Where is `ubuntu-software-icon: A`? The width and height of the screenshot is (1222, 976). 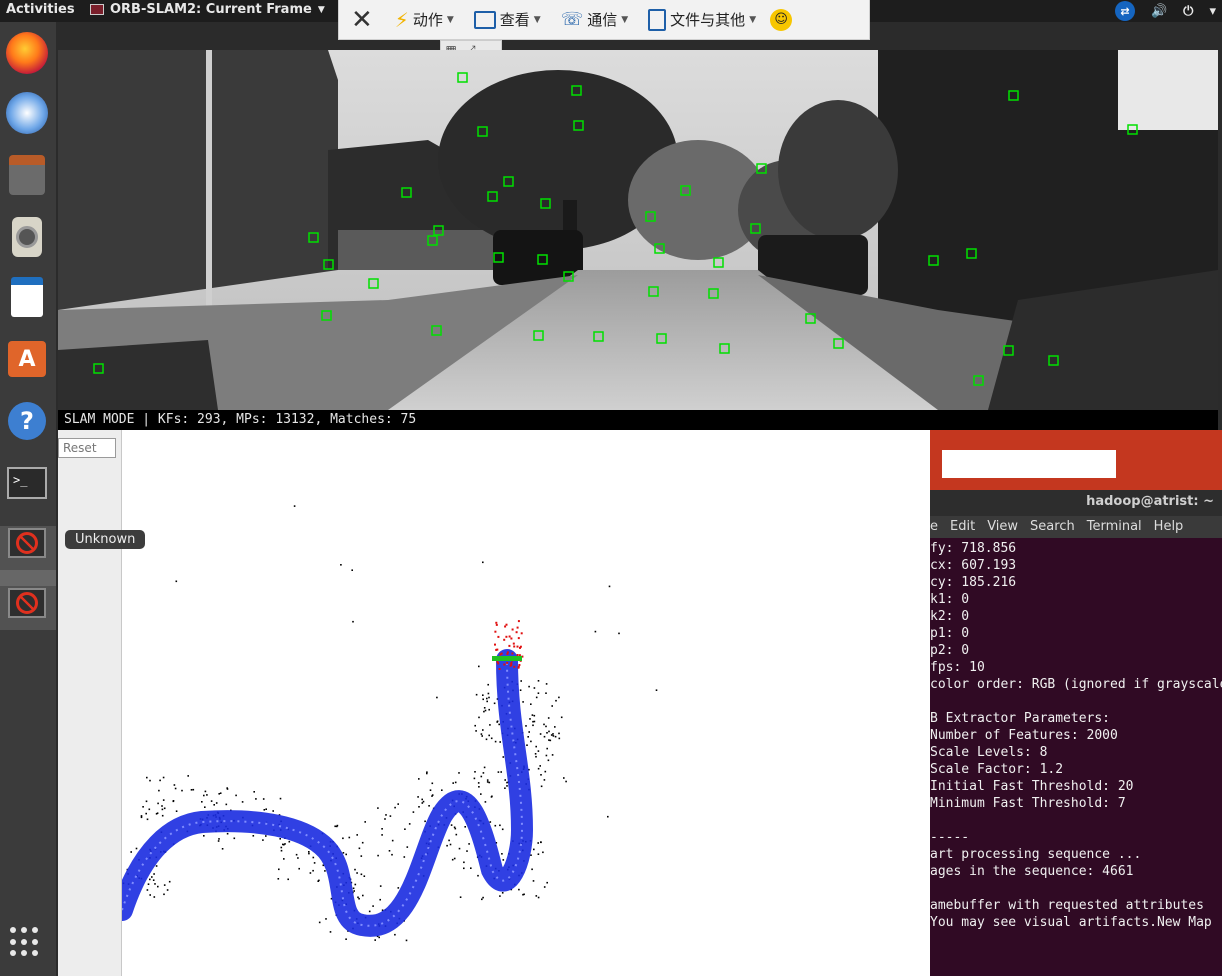
ubuntu-software-icon: A is located at coordinates (27, 359).